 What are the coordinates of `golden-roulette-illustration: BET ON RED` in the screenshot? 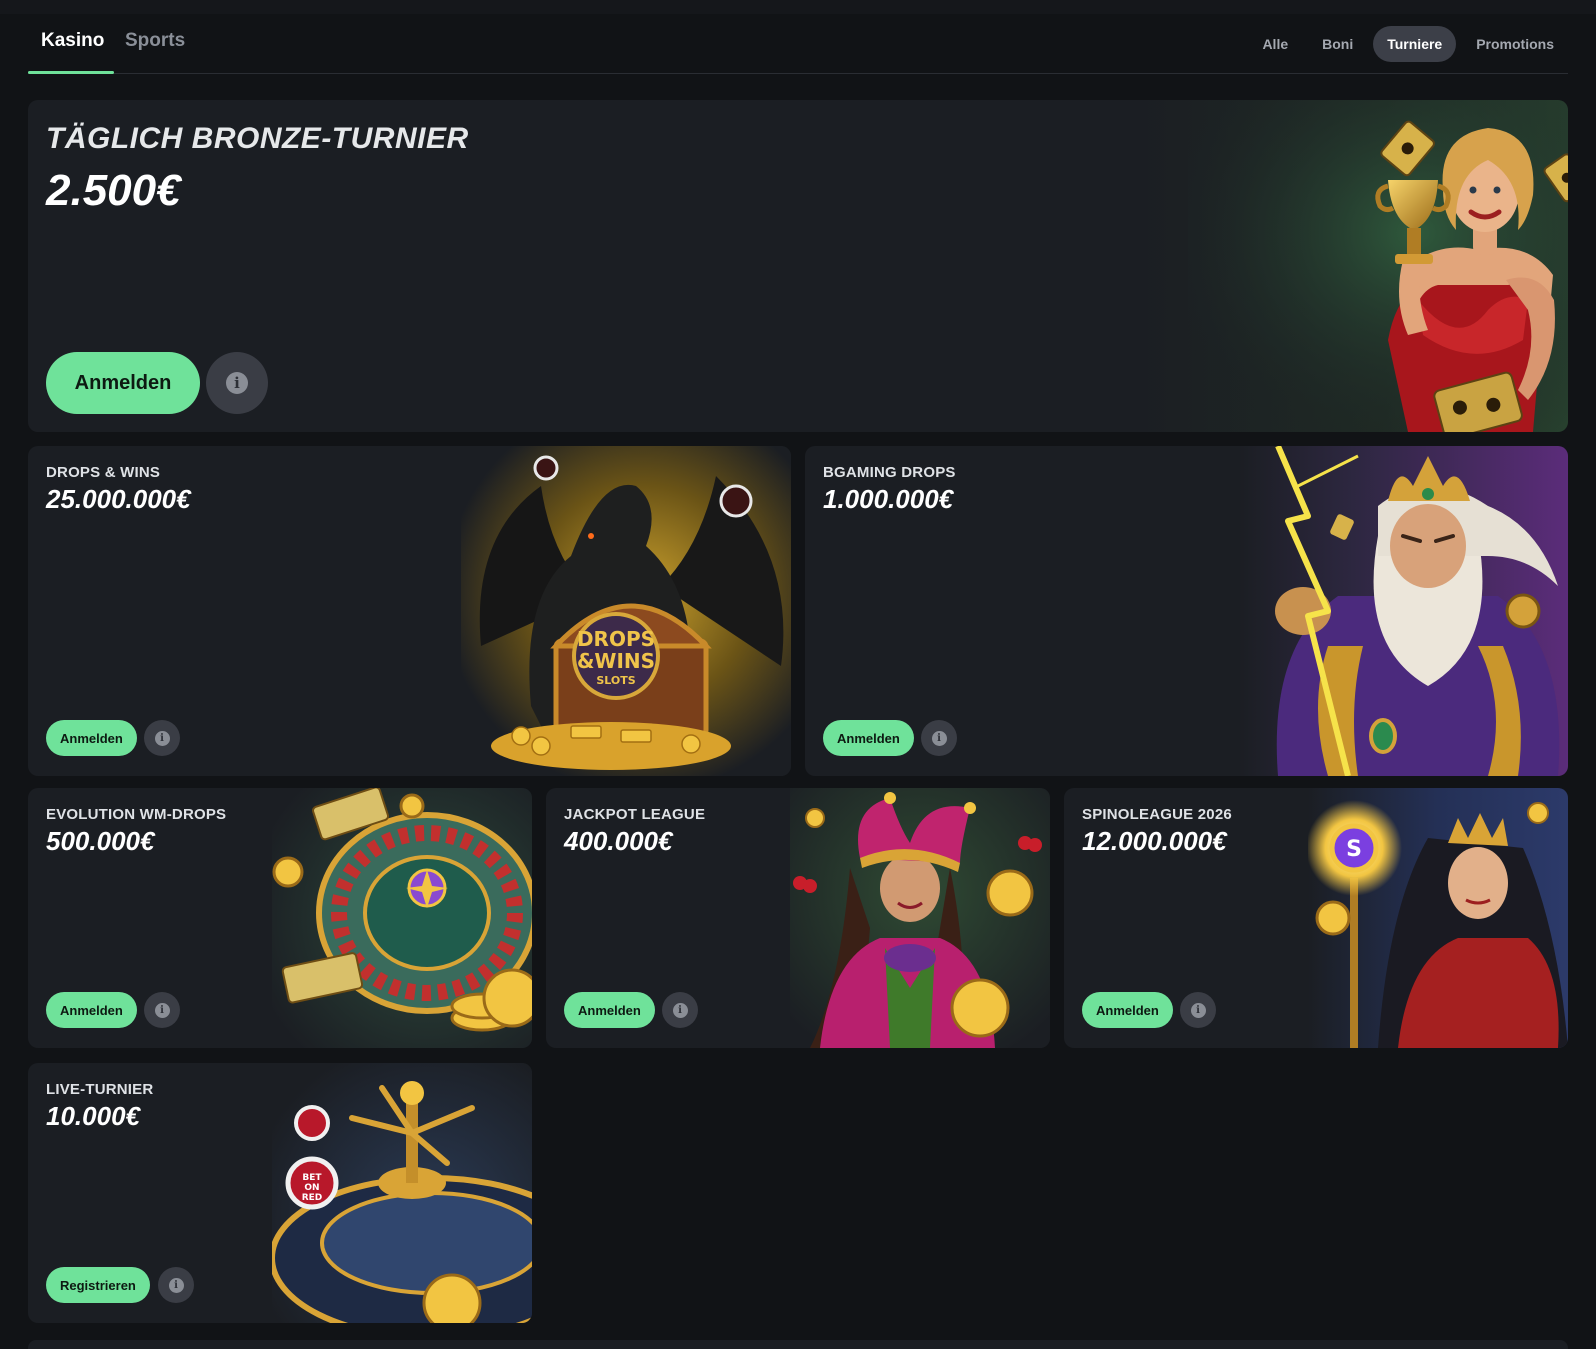 It's located at (402, 1193).